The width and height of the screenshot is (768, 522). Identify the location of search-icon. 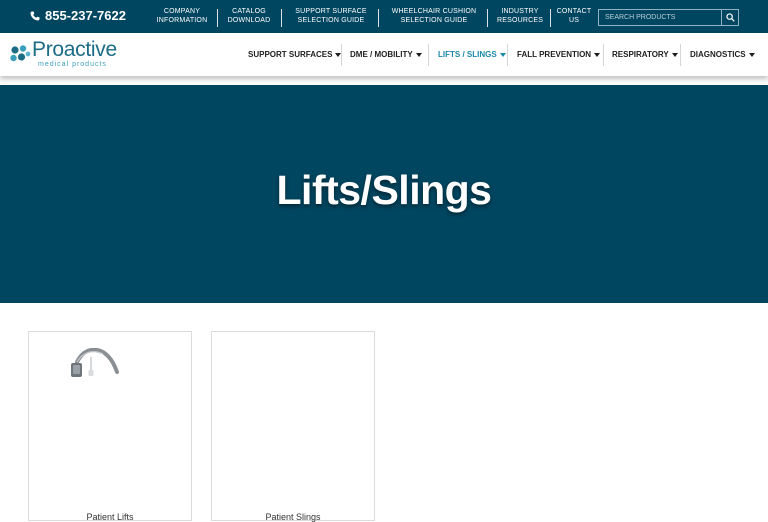
(730, 17).